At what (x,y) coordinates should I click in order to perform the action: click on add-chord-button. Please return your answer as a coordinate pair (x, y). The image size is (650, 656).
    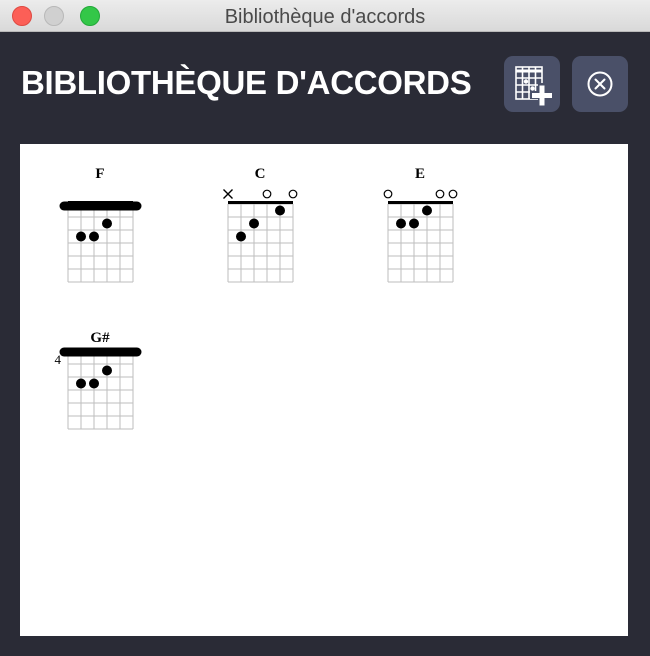
    Looking at the image, I should click on (532, 84).